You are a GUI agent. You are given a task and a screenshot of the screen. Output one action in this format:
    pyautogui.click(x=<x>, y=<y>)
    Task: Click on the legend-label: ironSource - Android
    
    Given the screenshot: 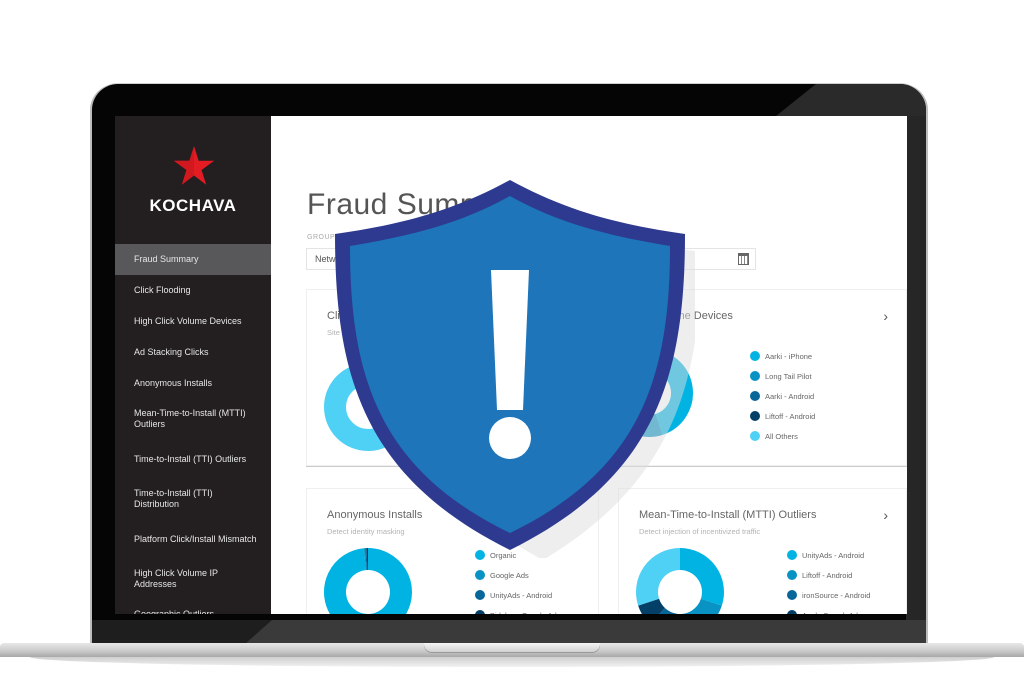 What is the action you would take?
    pyautogui.click(x=836, y=595)
    